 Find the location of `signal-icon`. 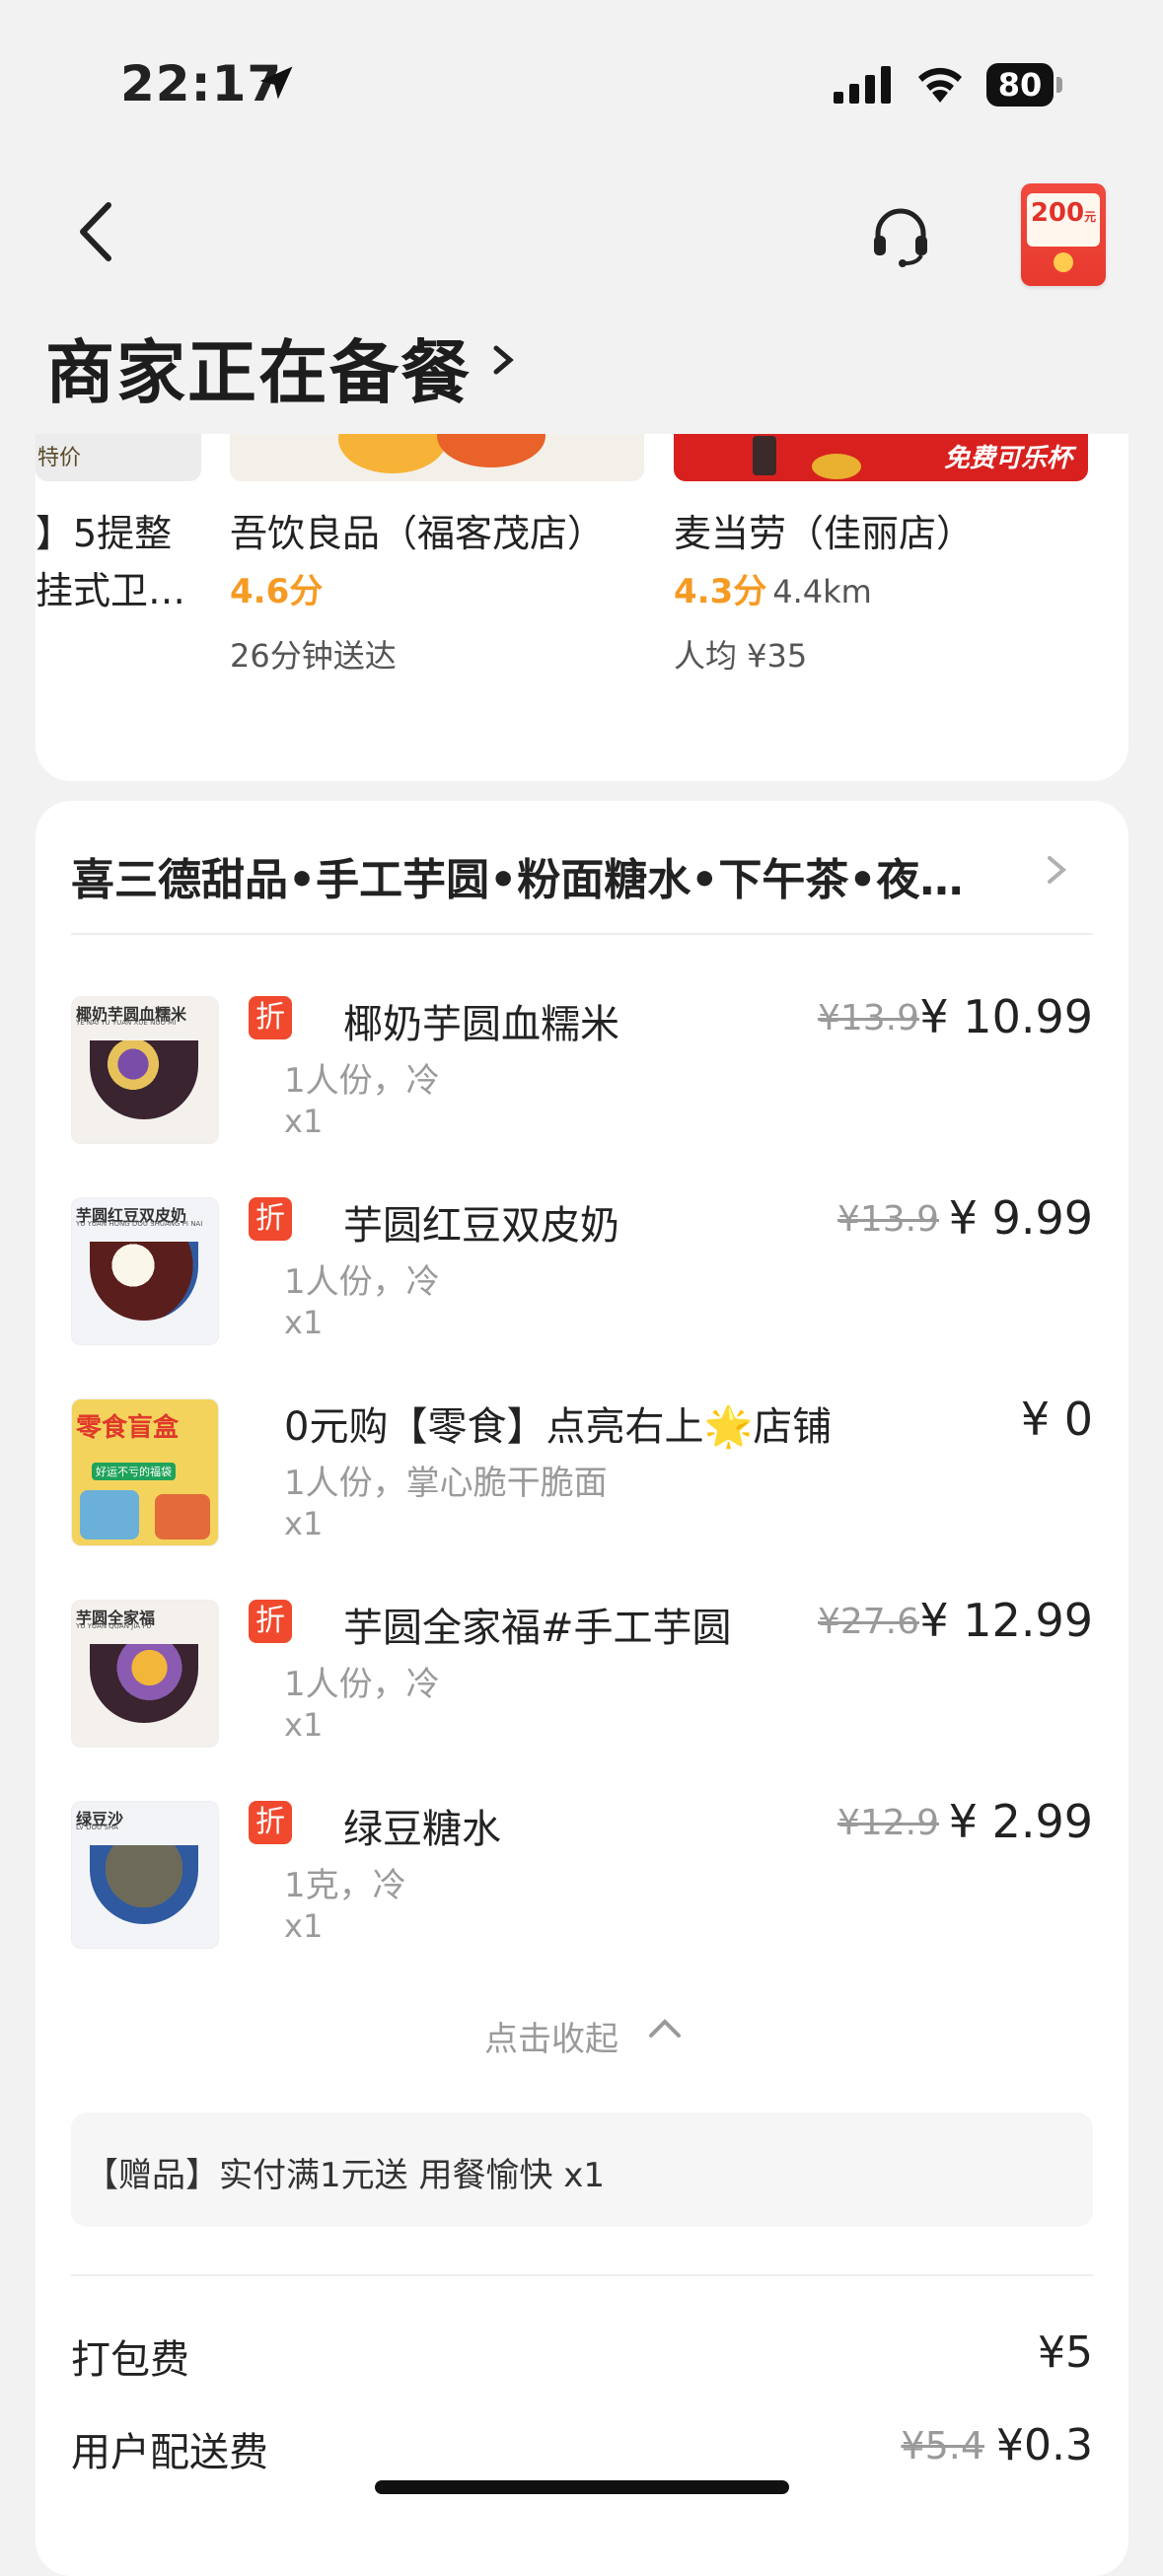

signal-icon is located at coordinates (862, 85).